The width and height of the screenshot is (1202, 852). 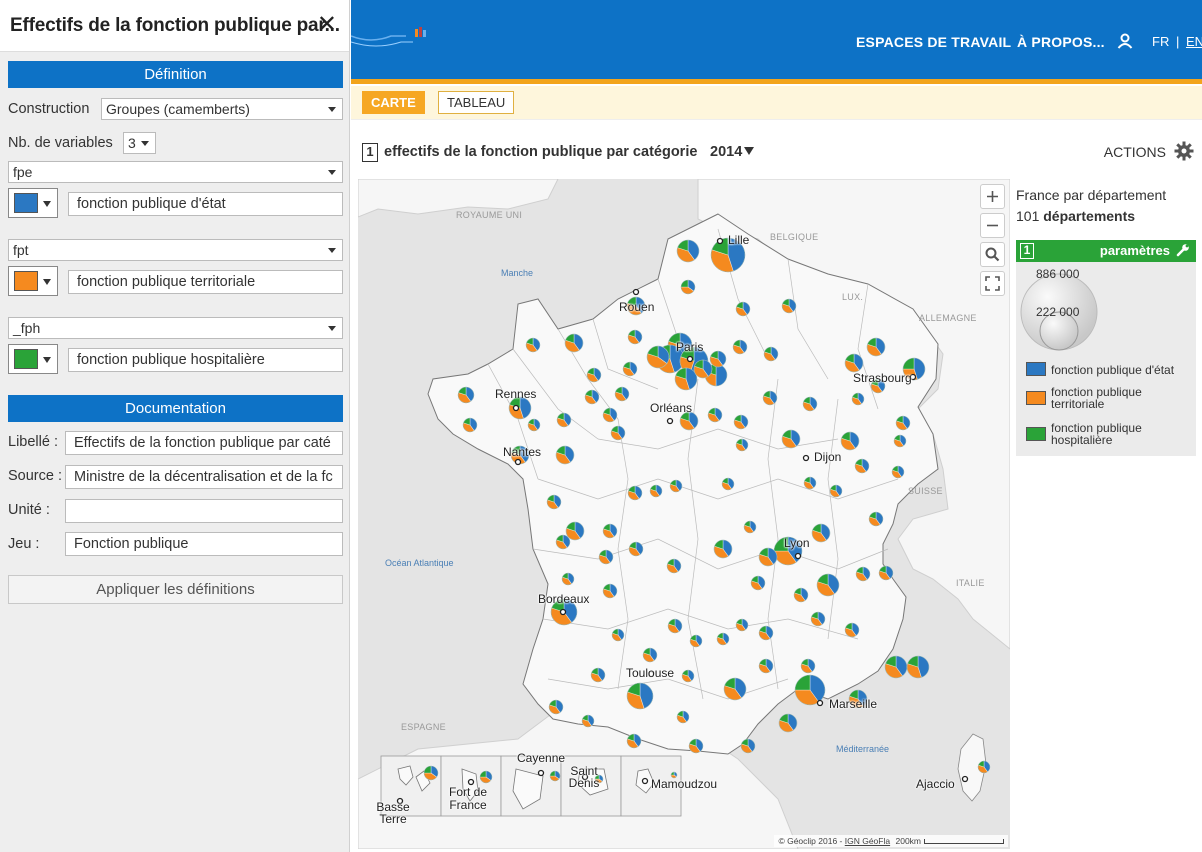 I want to click on nb-variables-select: 3, so click(x=139, y=143).